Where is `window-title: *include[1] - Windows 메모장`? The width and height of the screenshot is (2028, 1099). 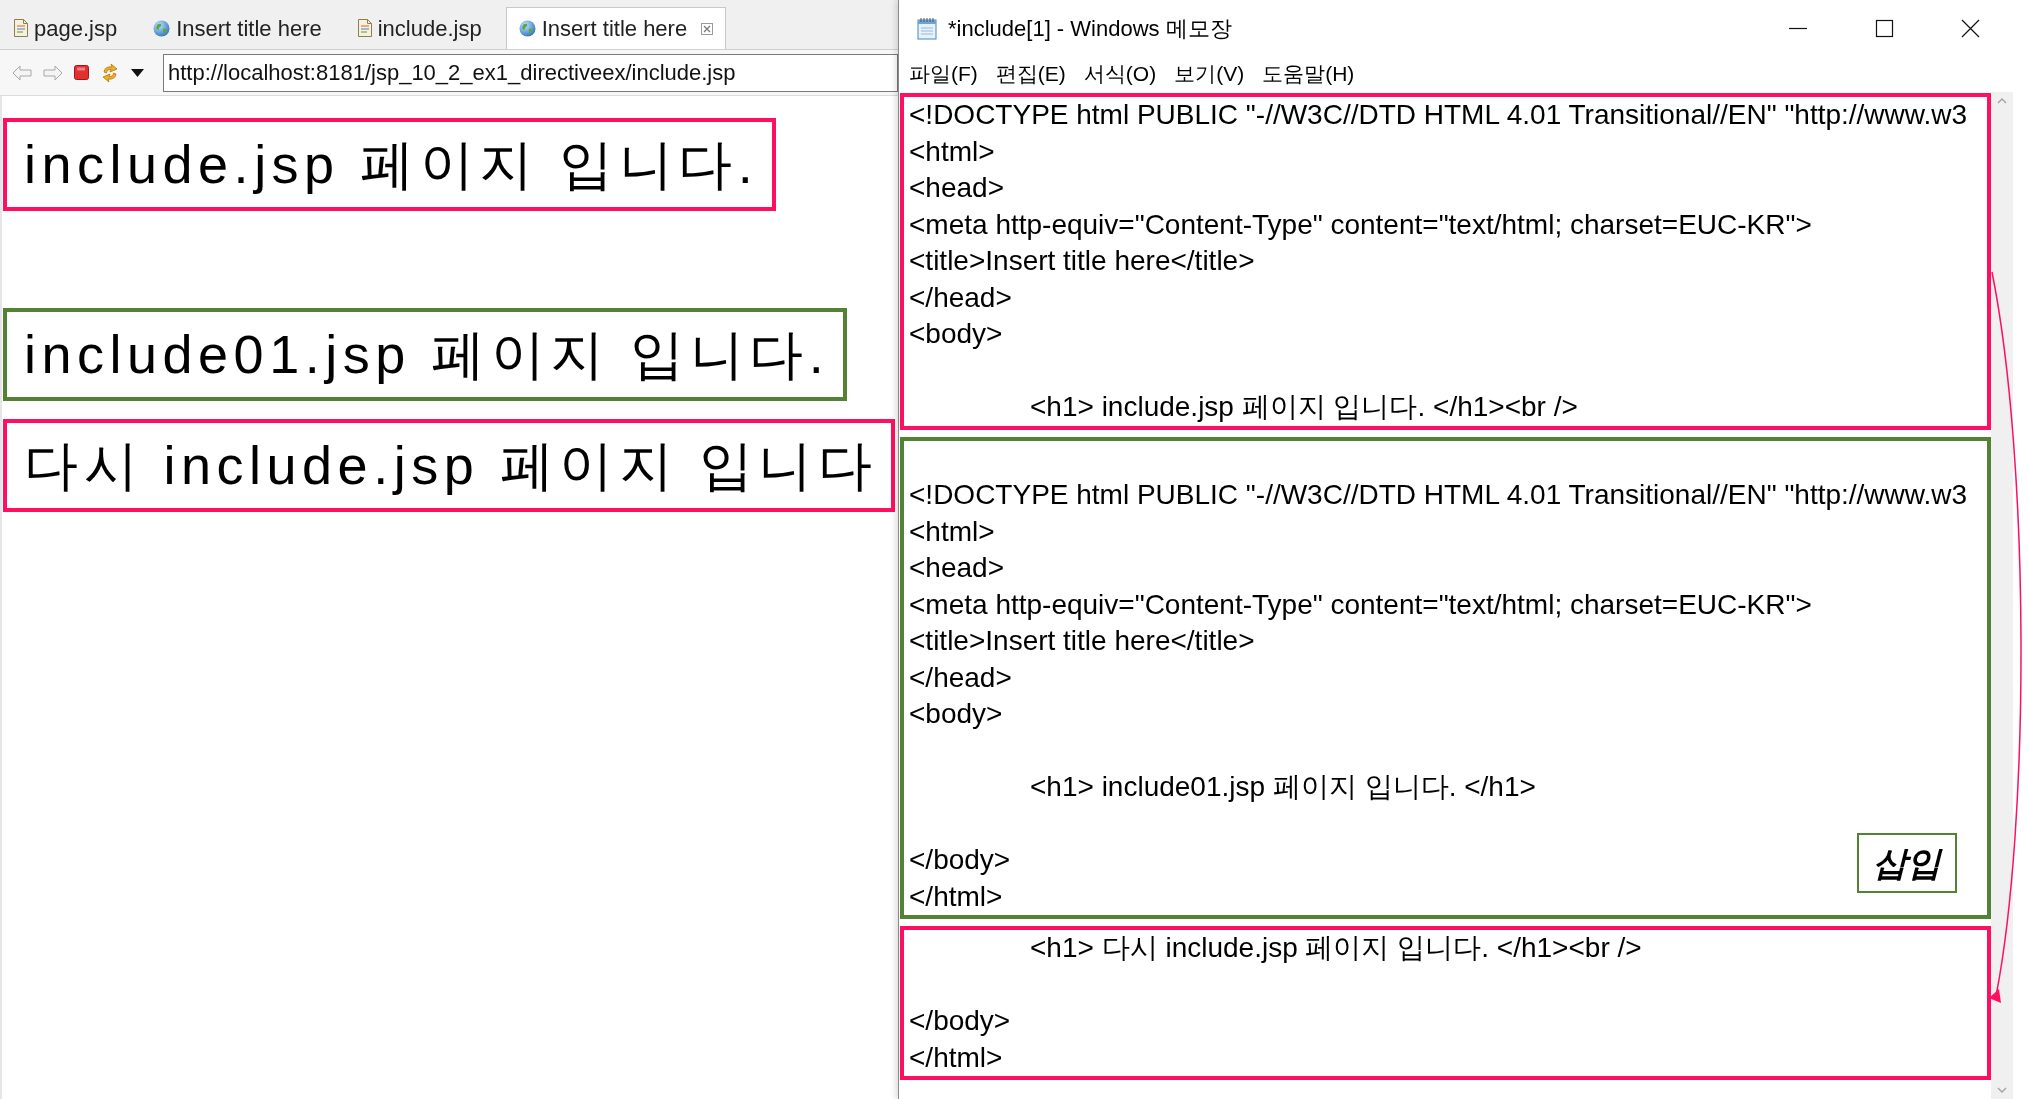 window-title: *include[1] - Windows 메모장 is located at coordinates (1090, 28).